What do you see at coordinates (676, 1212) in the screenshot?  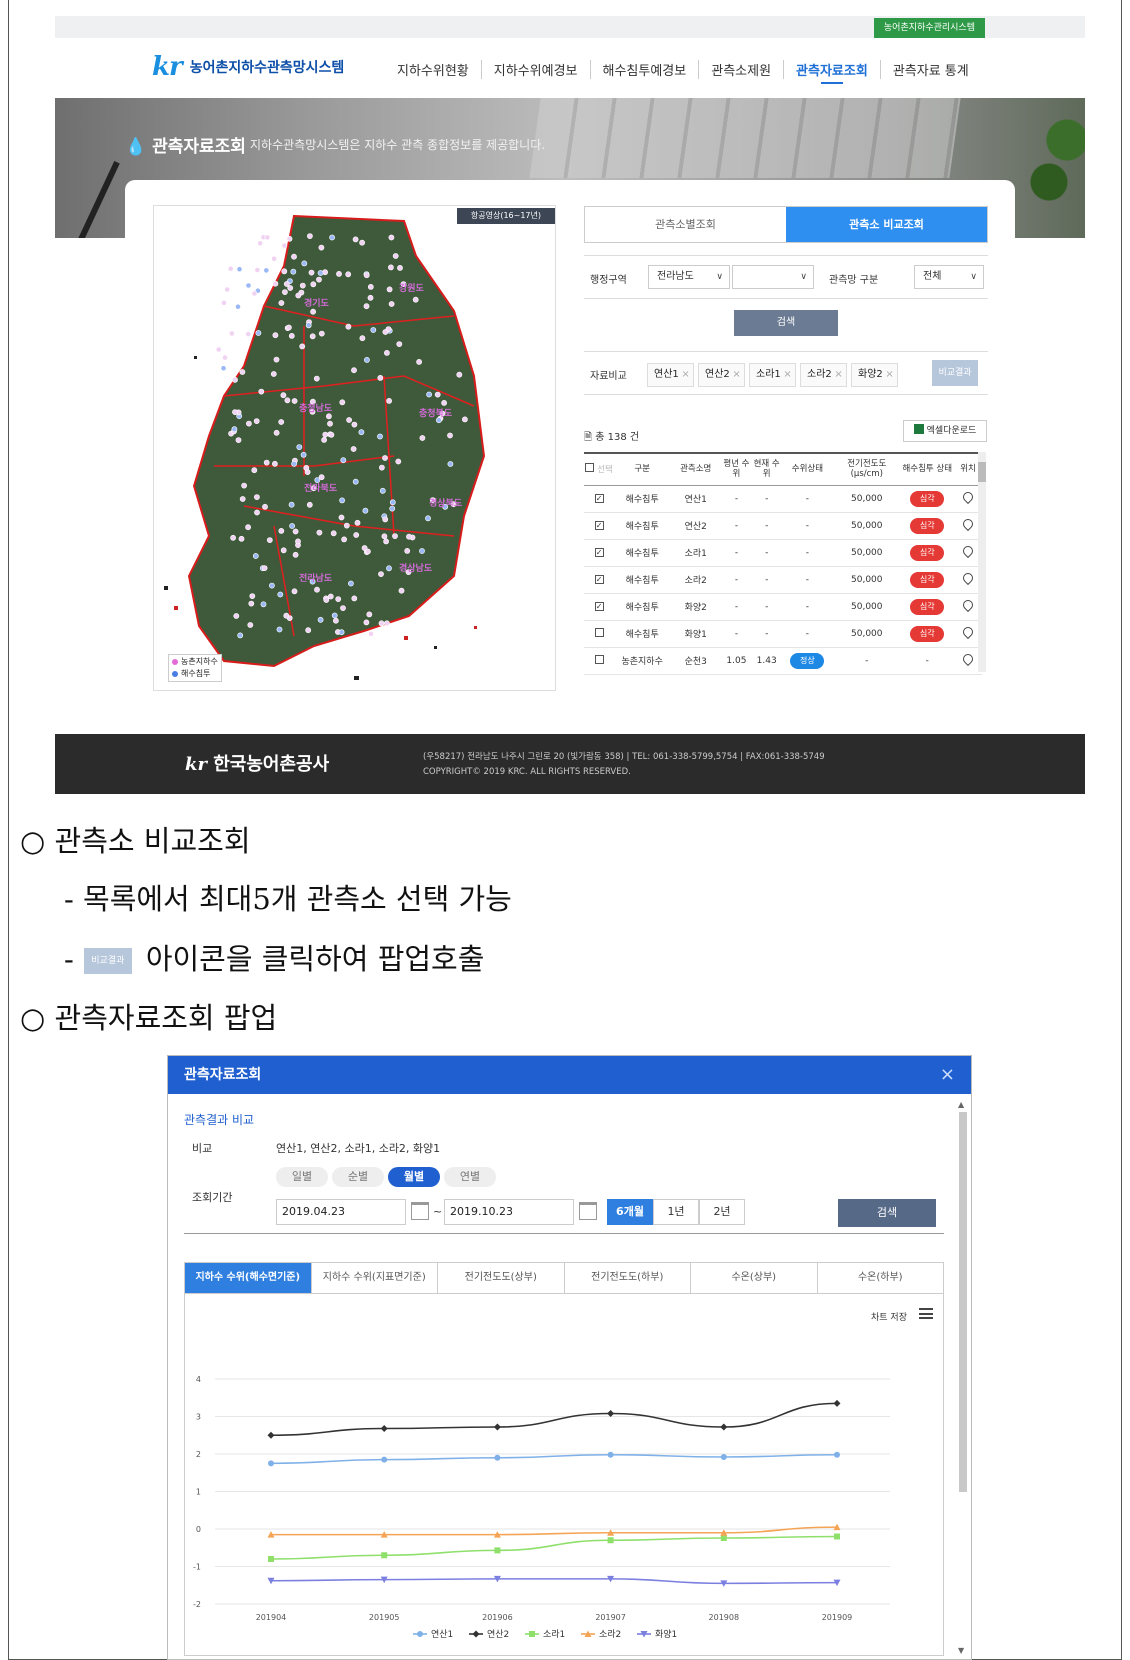 I see `range-button: 1년` at bounding box center [676, 1212].